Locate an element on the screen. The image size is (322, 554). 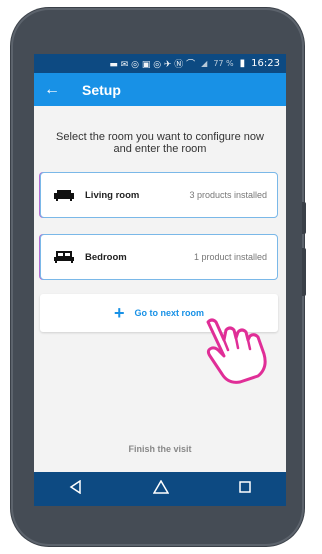
room-card-living-room: Living room 3 products installed is located at coordinates (159, 195).